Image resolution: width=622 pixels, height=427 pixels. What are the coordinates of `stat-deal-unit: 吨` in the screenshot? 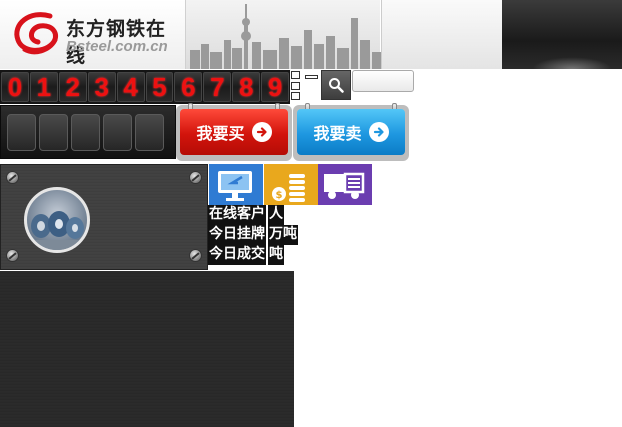 It's located at (276, 255).